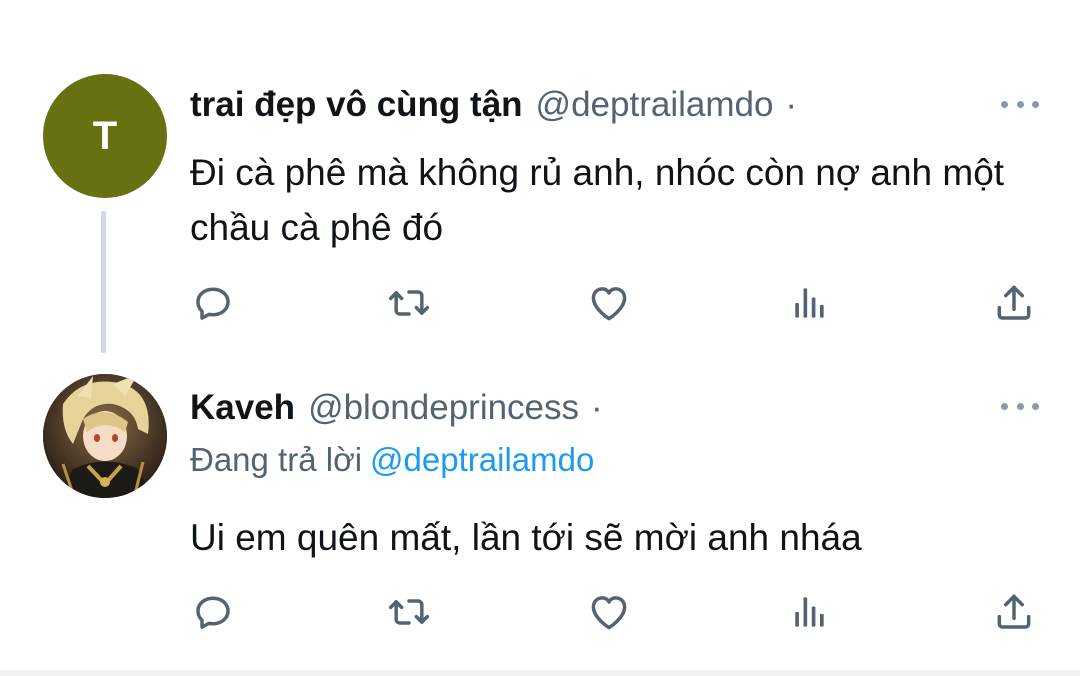 The width and height of the screenshot is (1080, 676). What do you see at coordinates (276, 459) in the screenshot?
I see `replying-to-label: Đang trả lời` at bounding box center [276, 459].